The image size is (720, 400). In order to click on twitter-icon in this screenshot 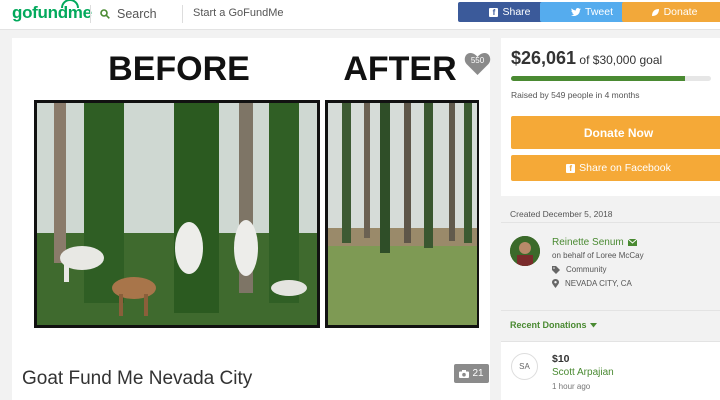, I will do `click(575, 12)`.